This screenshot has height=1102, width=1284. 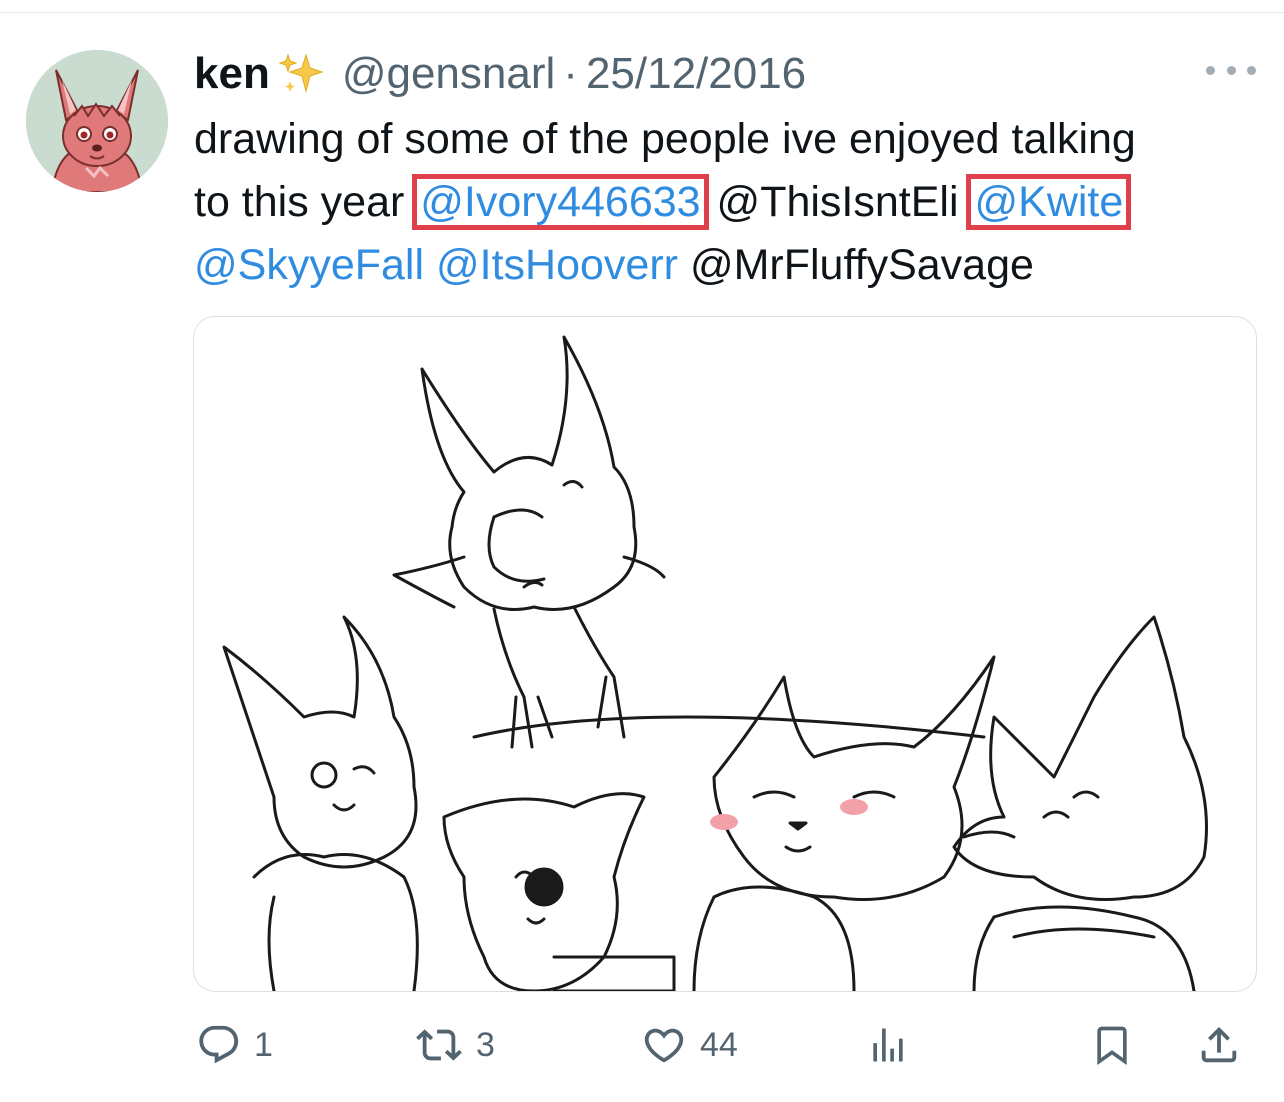 I want to click on bookmark-button, so click(x=1112, y=1045).